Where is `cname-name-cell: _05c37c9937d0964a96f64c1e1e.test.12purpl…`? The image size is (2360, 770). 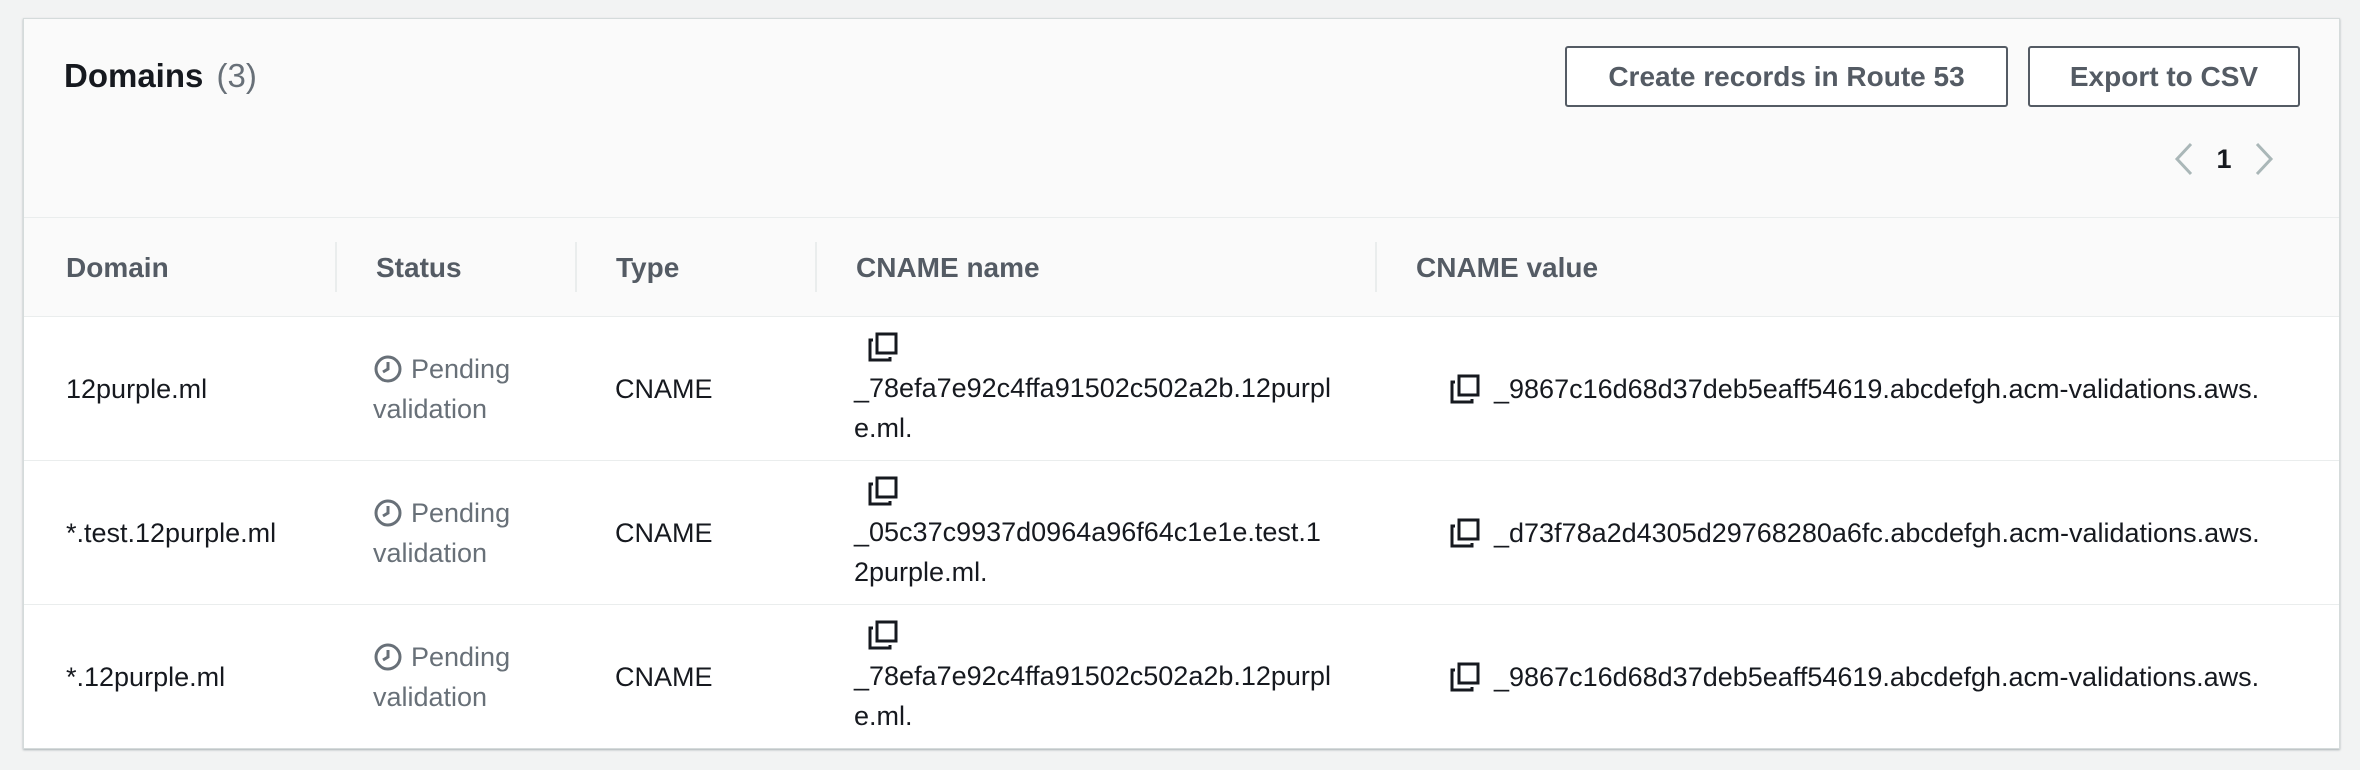 cname-name-cell: _05c37c9937d0964a96f64c1e1e.test.12purpl… is located at coordinates (1094, 533).